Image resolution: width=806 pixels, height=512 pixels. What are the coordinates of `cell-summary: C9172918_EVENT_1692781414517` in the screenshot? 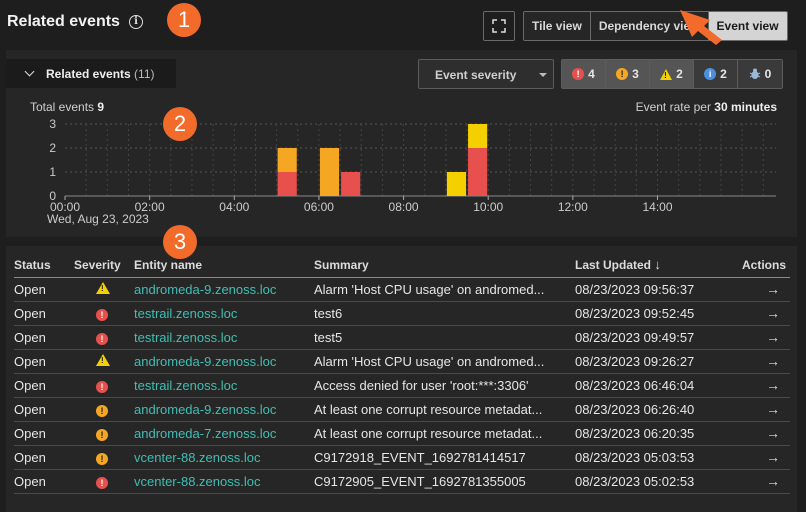 It's located at (444, 457).